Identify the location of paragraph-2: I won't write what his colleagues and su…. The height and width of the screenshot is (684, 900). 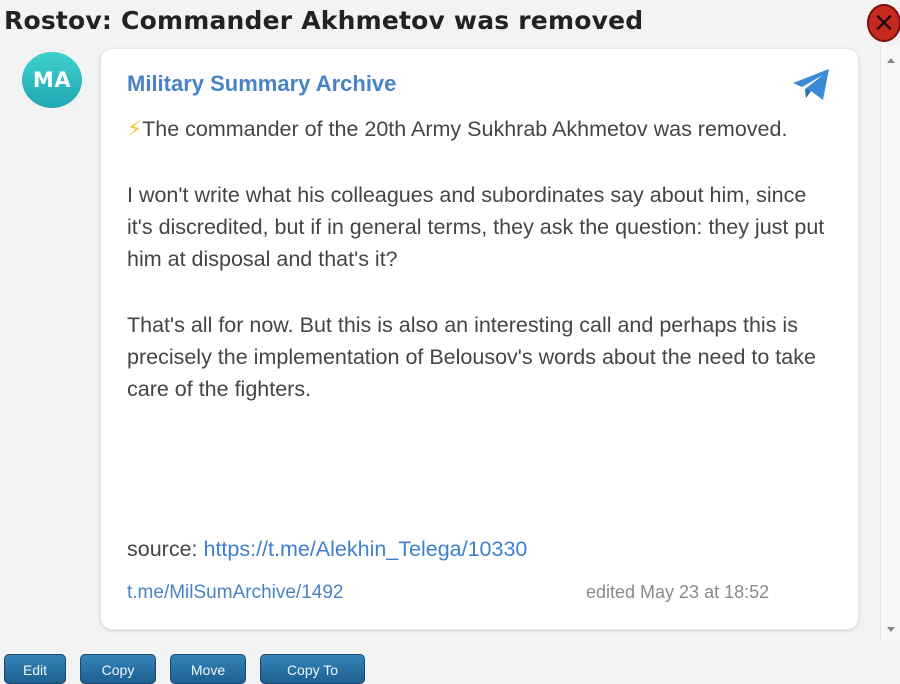
(476, 227).